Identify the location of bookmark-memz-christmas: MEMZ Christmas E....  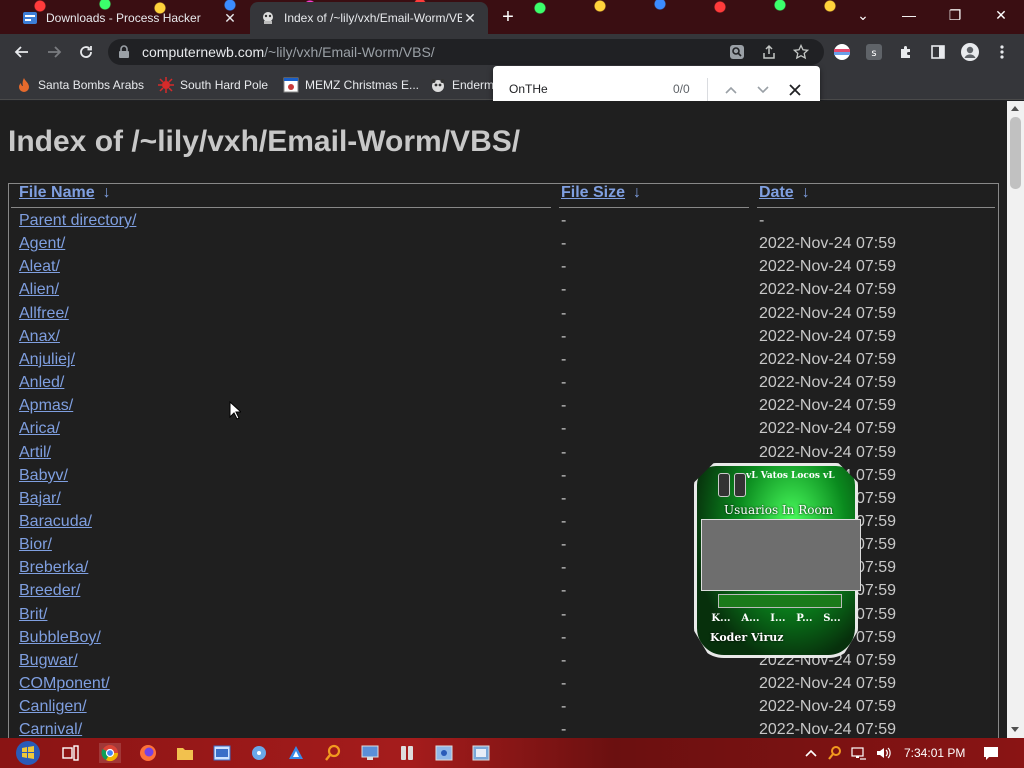
(351, 85).